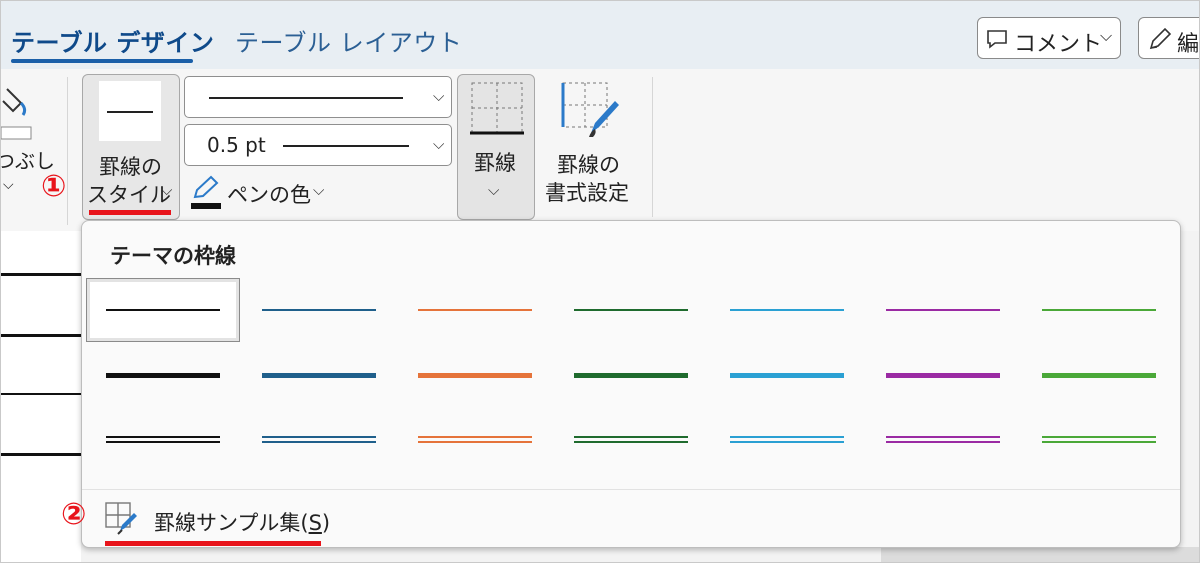 This screenshot has height=563, width=1200. I want to click on border-style-preview, so click(130, 111).